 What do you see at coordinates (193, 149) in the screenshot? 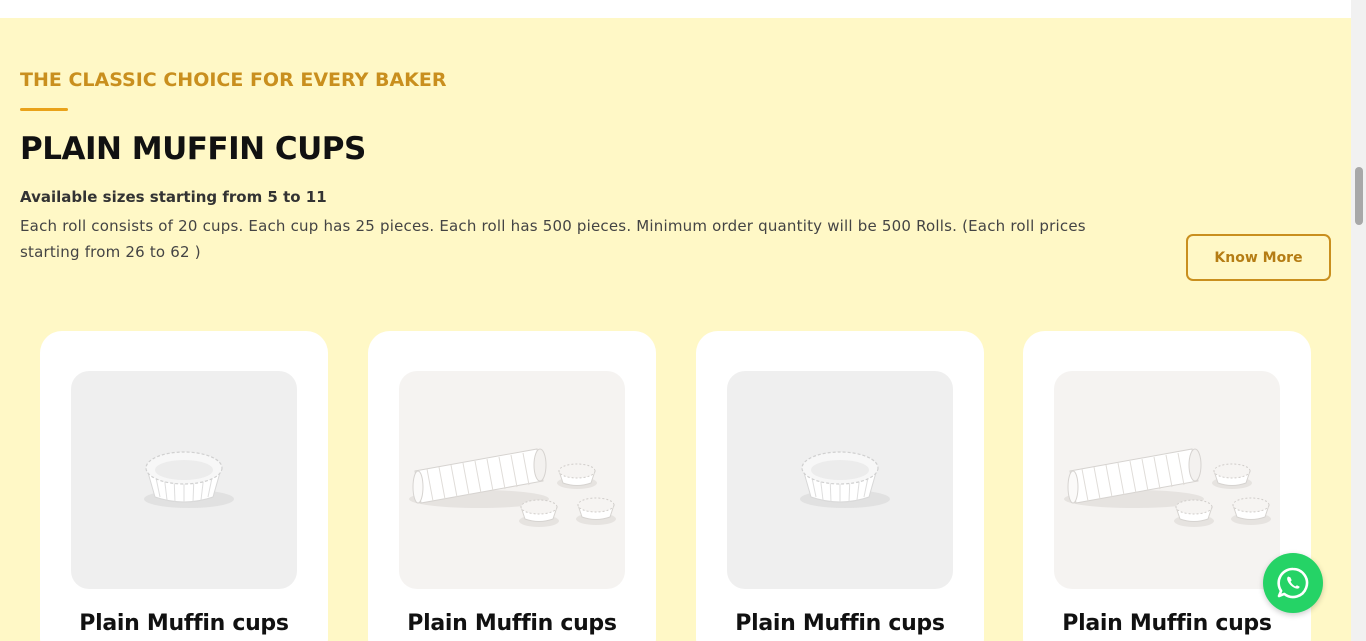
I see `section-title: PLAIN MUFFIN CUPS` at bounding box center [193, 149].